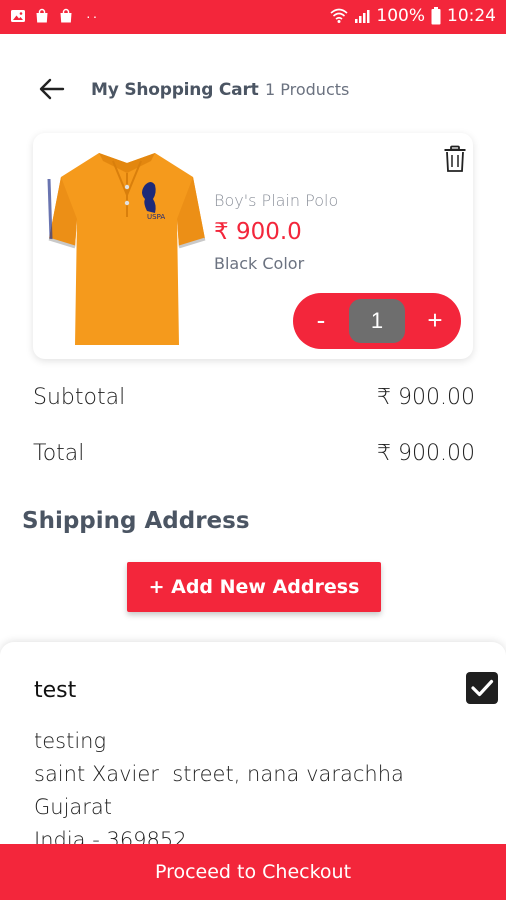 This screenshot has height=900, width=506. Describe the element at coordinates (435, 321) in the screenshot. I see `increase-quantity-button: +` at that location.